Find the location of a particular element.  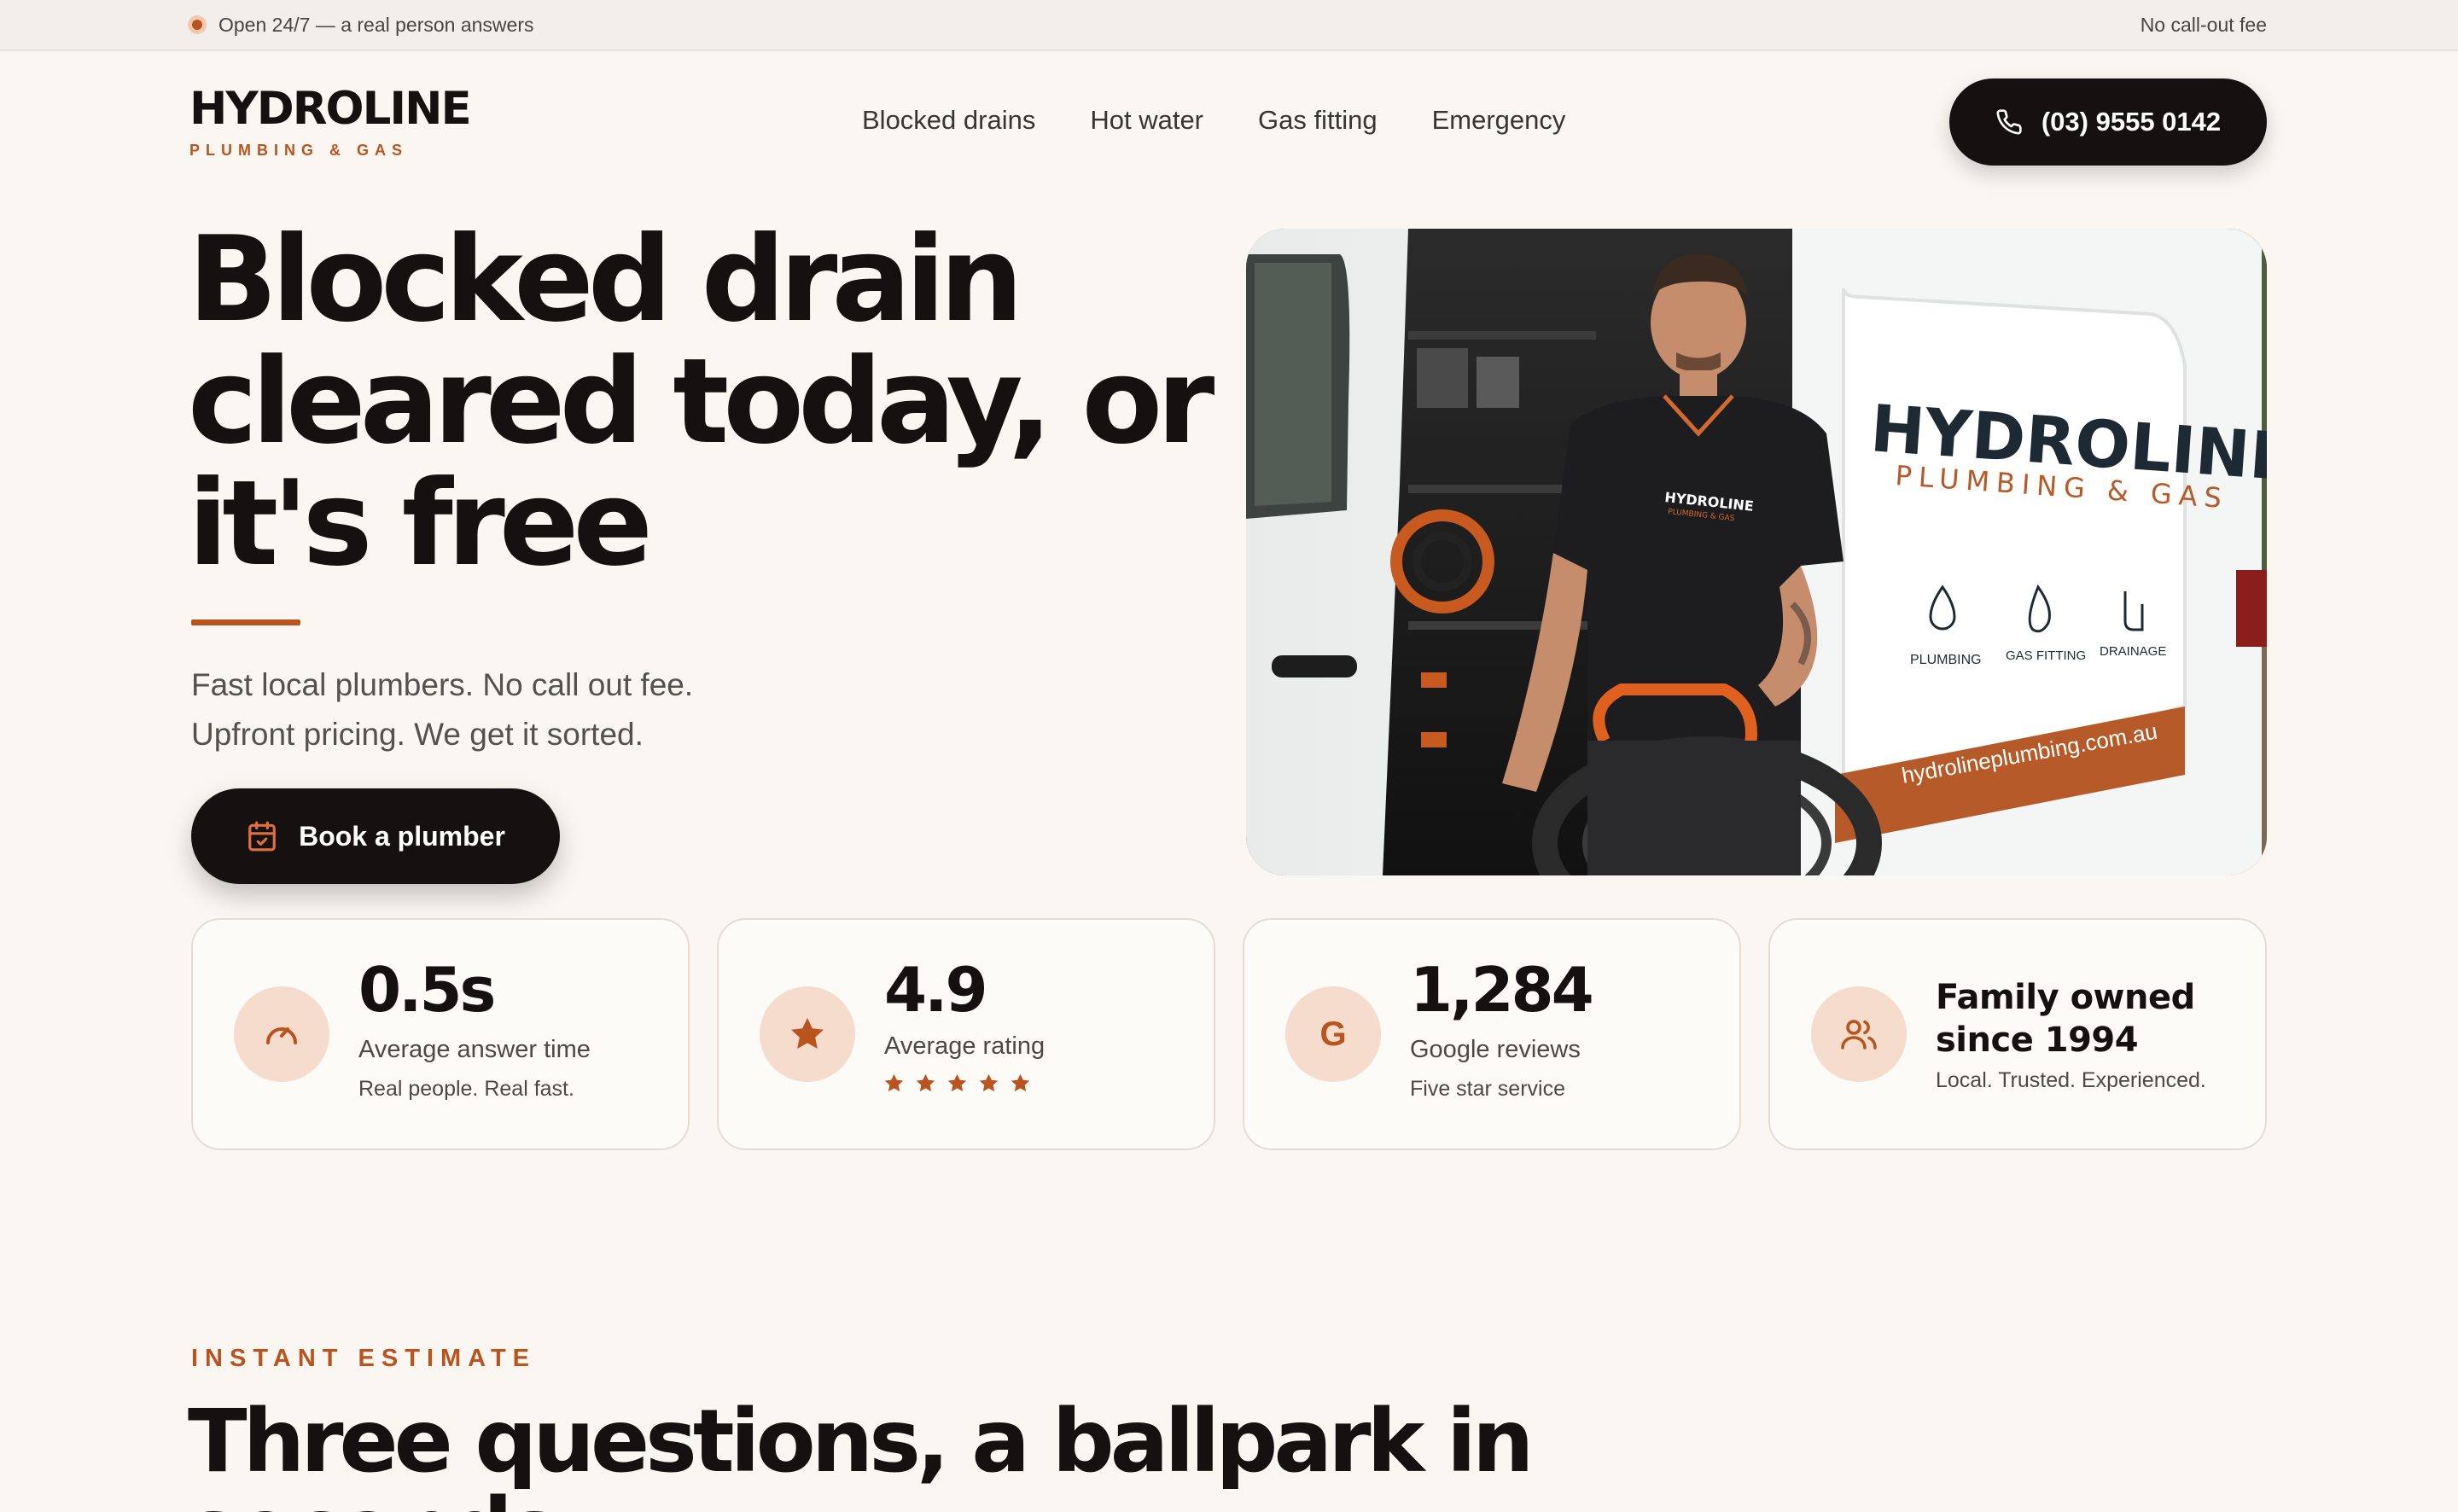

call-phone-button: (03) 9555 0142 is located at coordinates (2108, 122).